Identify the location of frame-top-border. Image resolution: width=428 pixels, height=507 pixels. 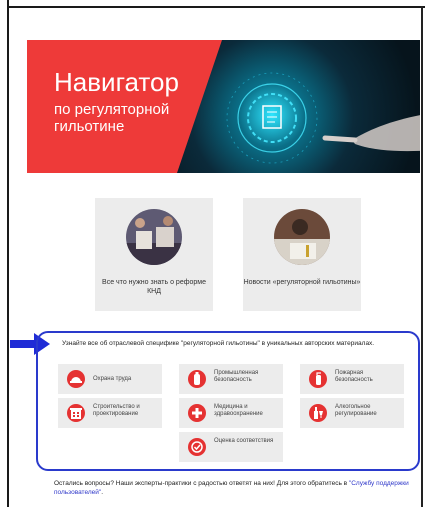
(216, 7).